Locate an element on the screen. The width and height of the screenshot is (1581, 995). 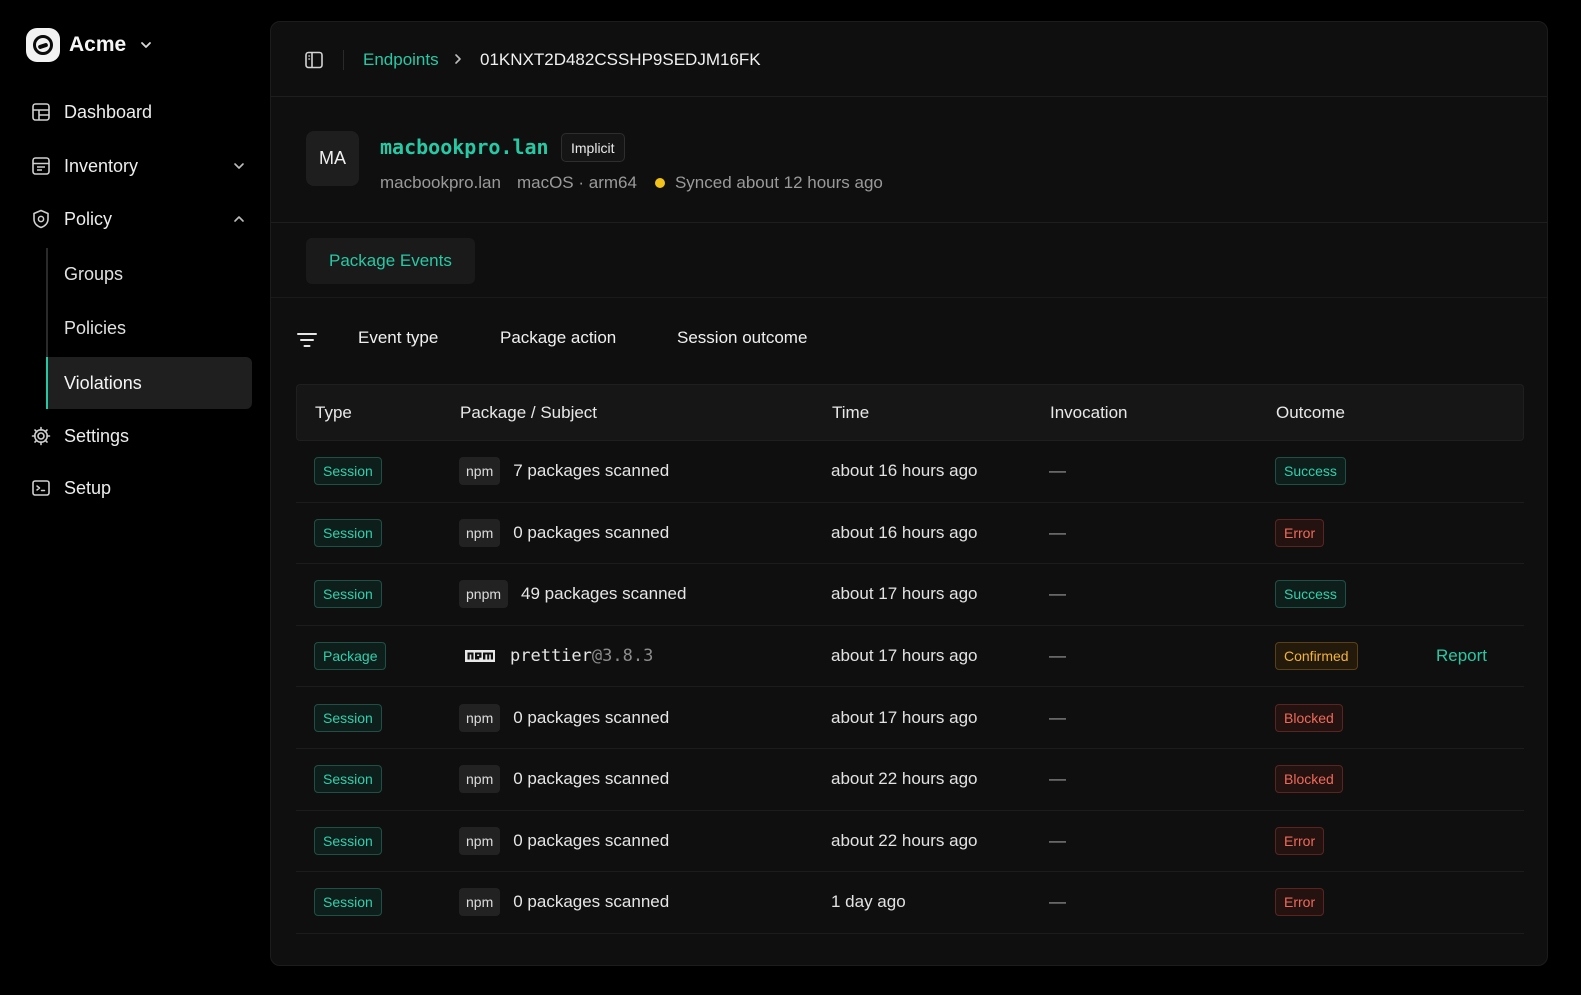
outcome-badge: Success is located at coordinates (1310, 471).